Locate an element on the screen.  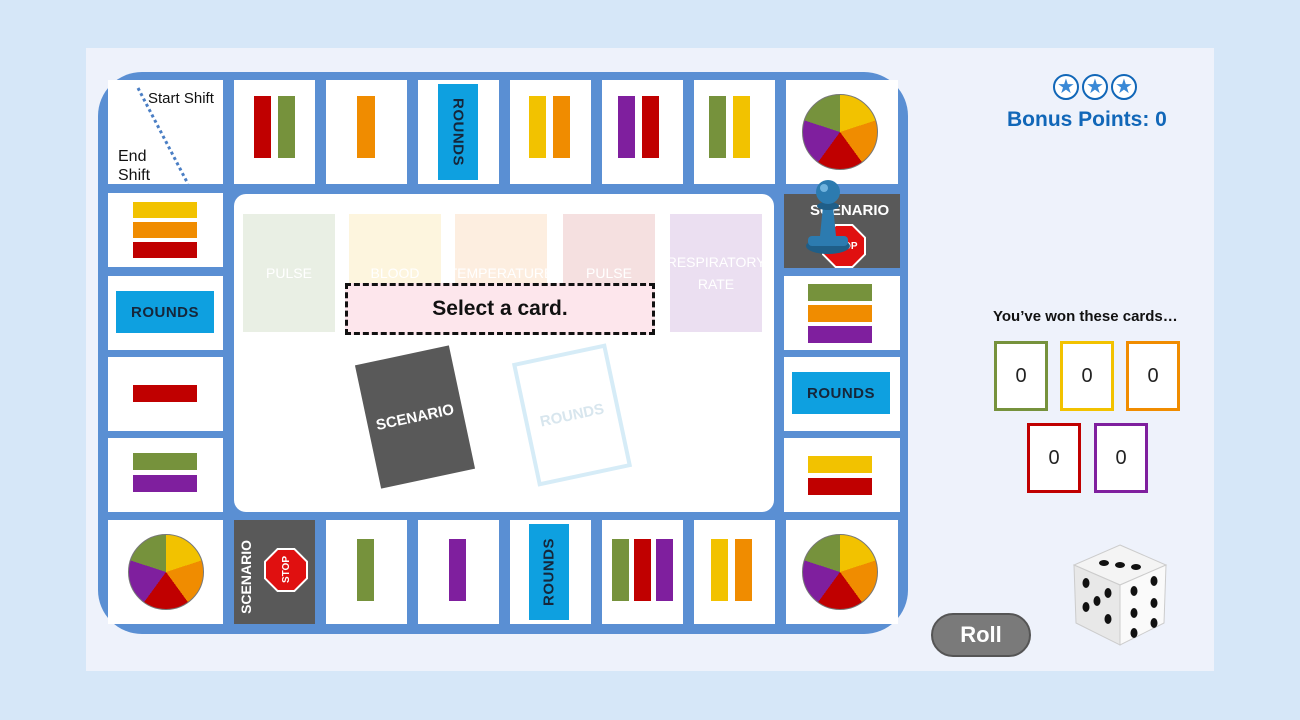
tile-yellow-orange-red is located at coordinates (165, 230).